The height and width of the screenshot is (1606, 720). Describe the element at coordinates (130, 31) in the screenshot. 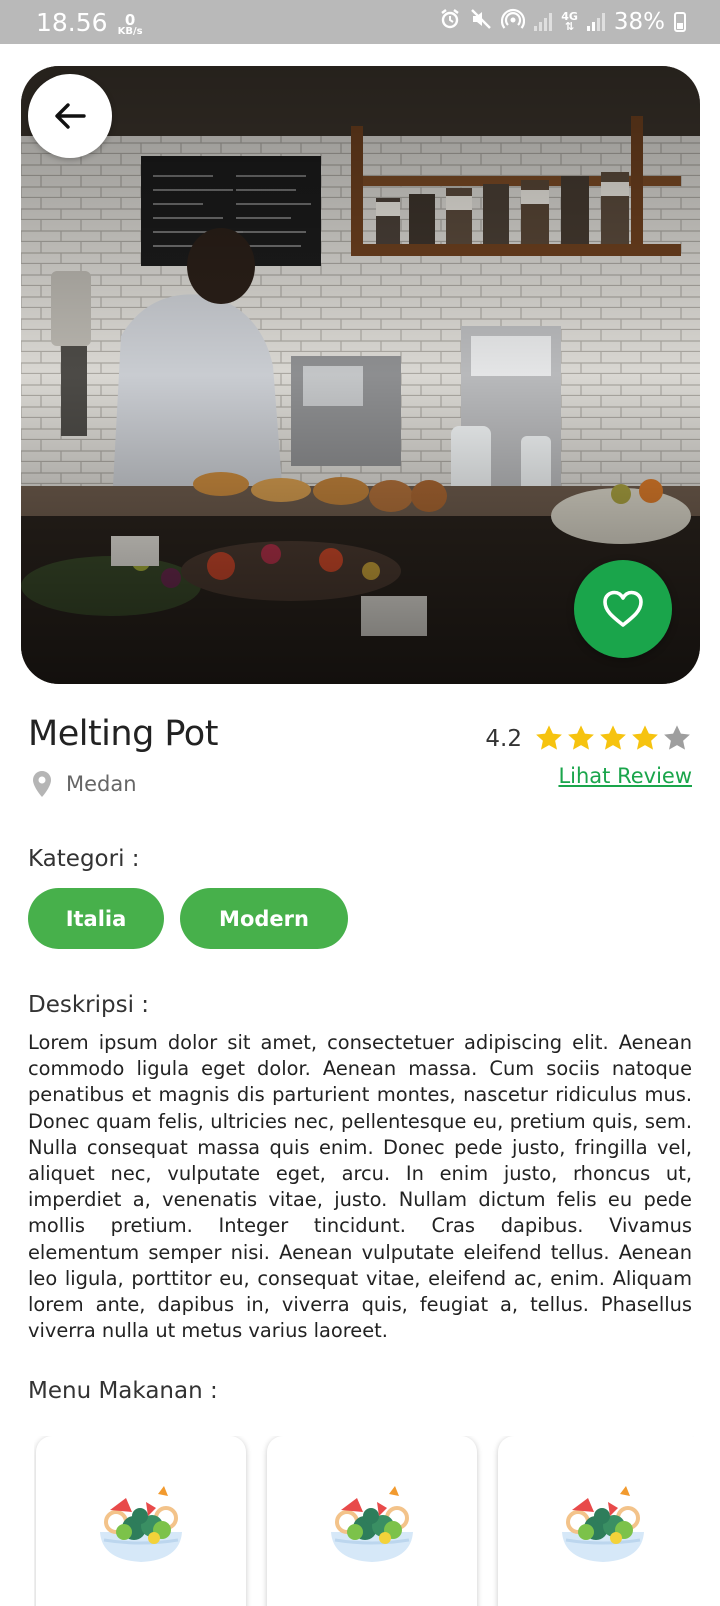

I see `net-speed-unit: KB/s` at that location.